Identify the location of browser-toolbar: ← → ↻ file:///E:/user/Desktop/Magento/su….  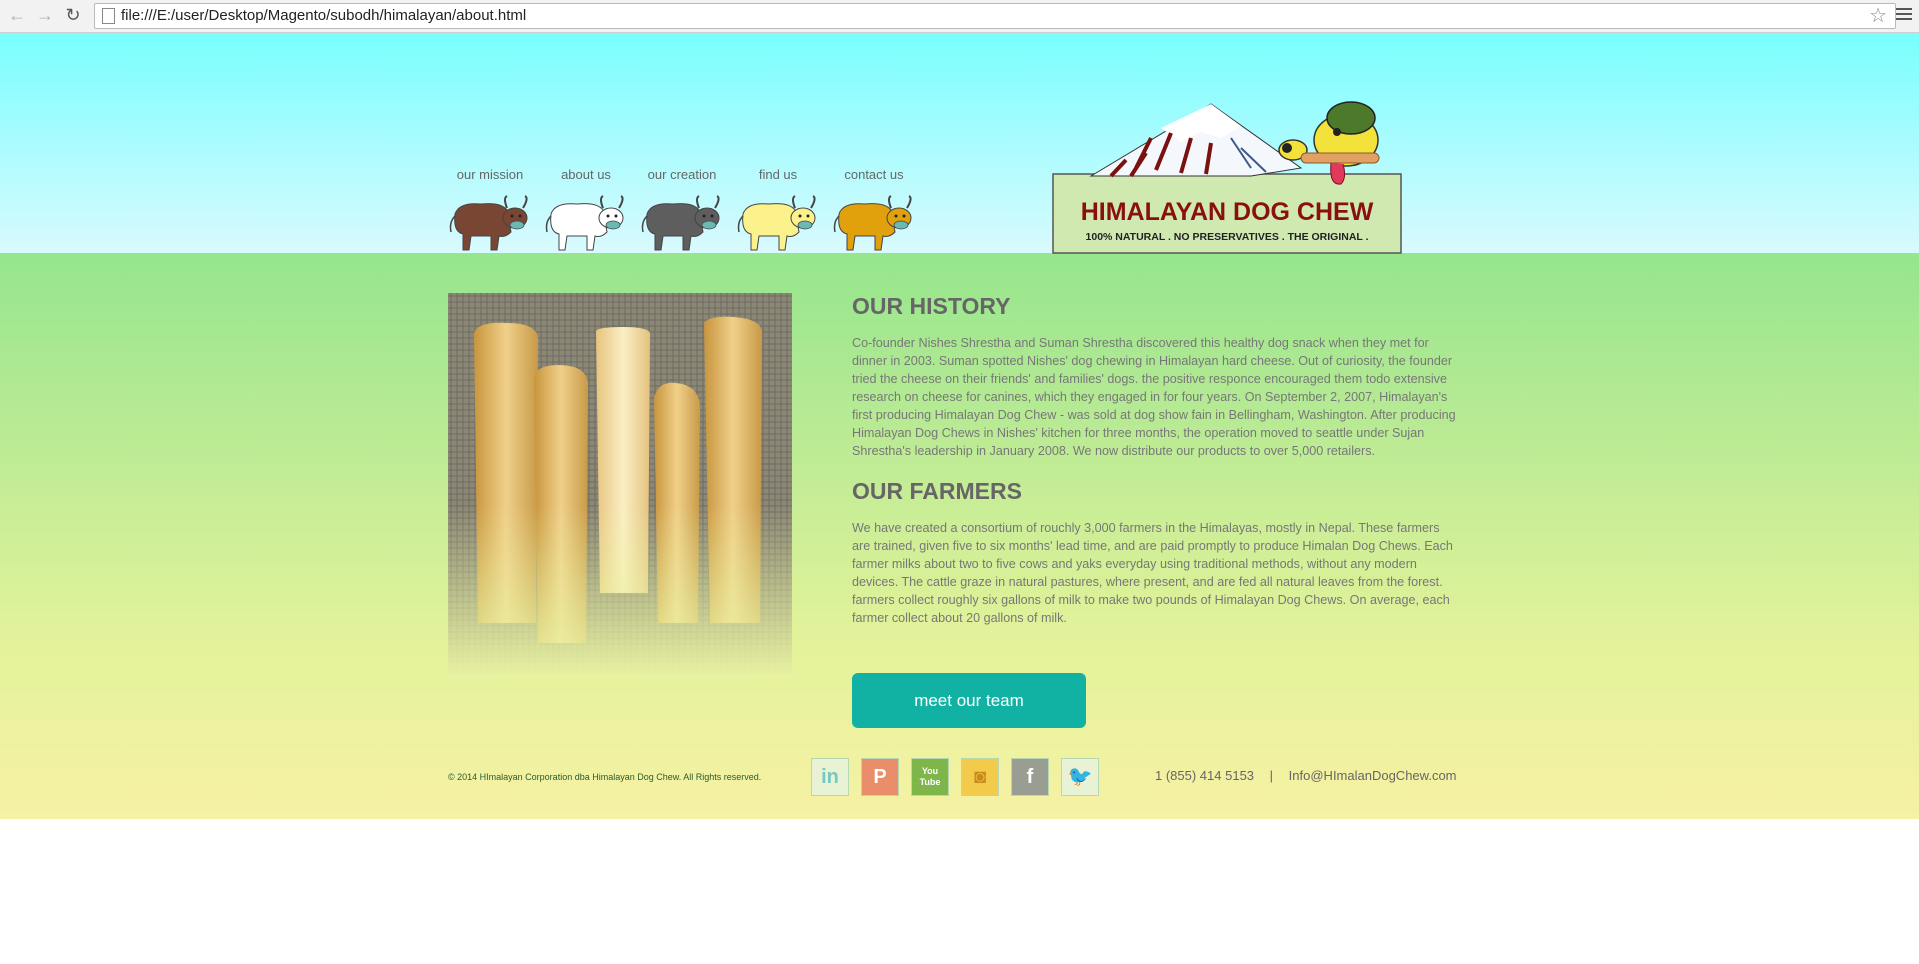
(959, 16).